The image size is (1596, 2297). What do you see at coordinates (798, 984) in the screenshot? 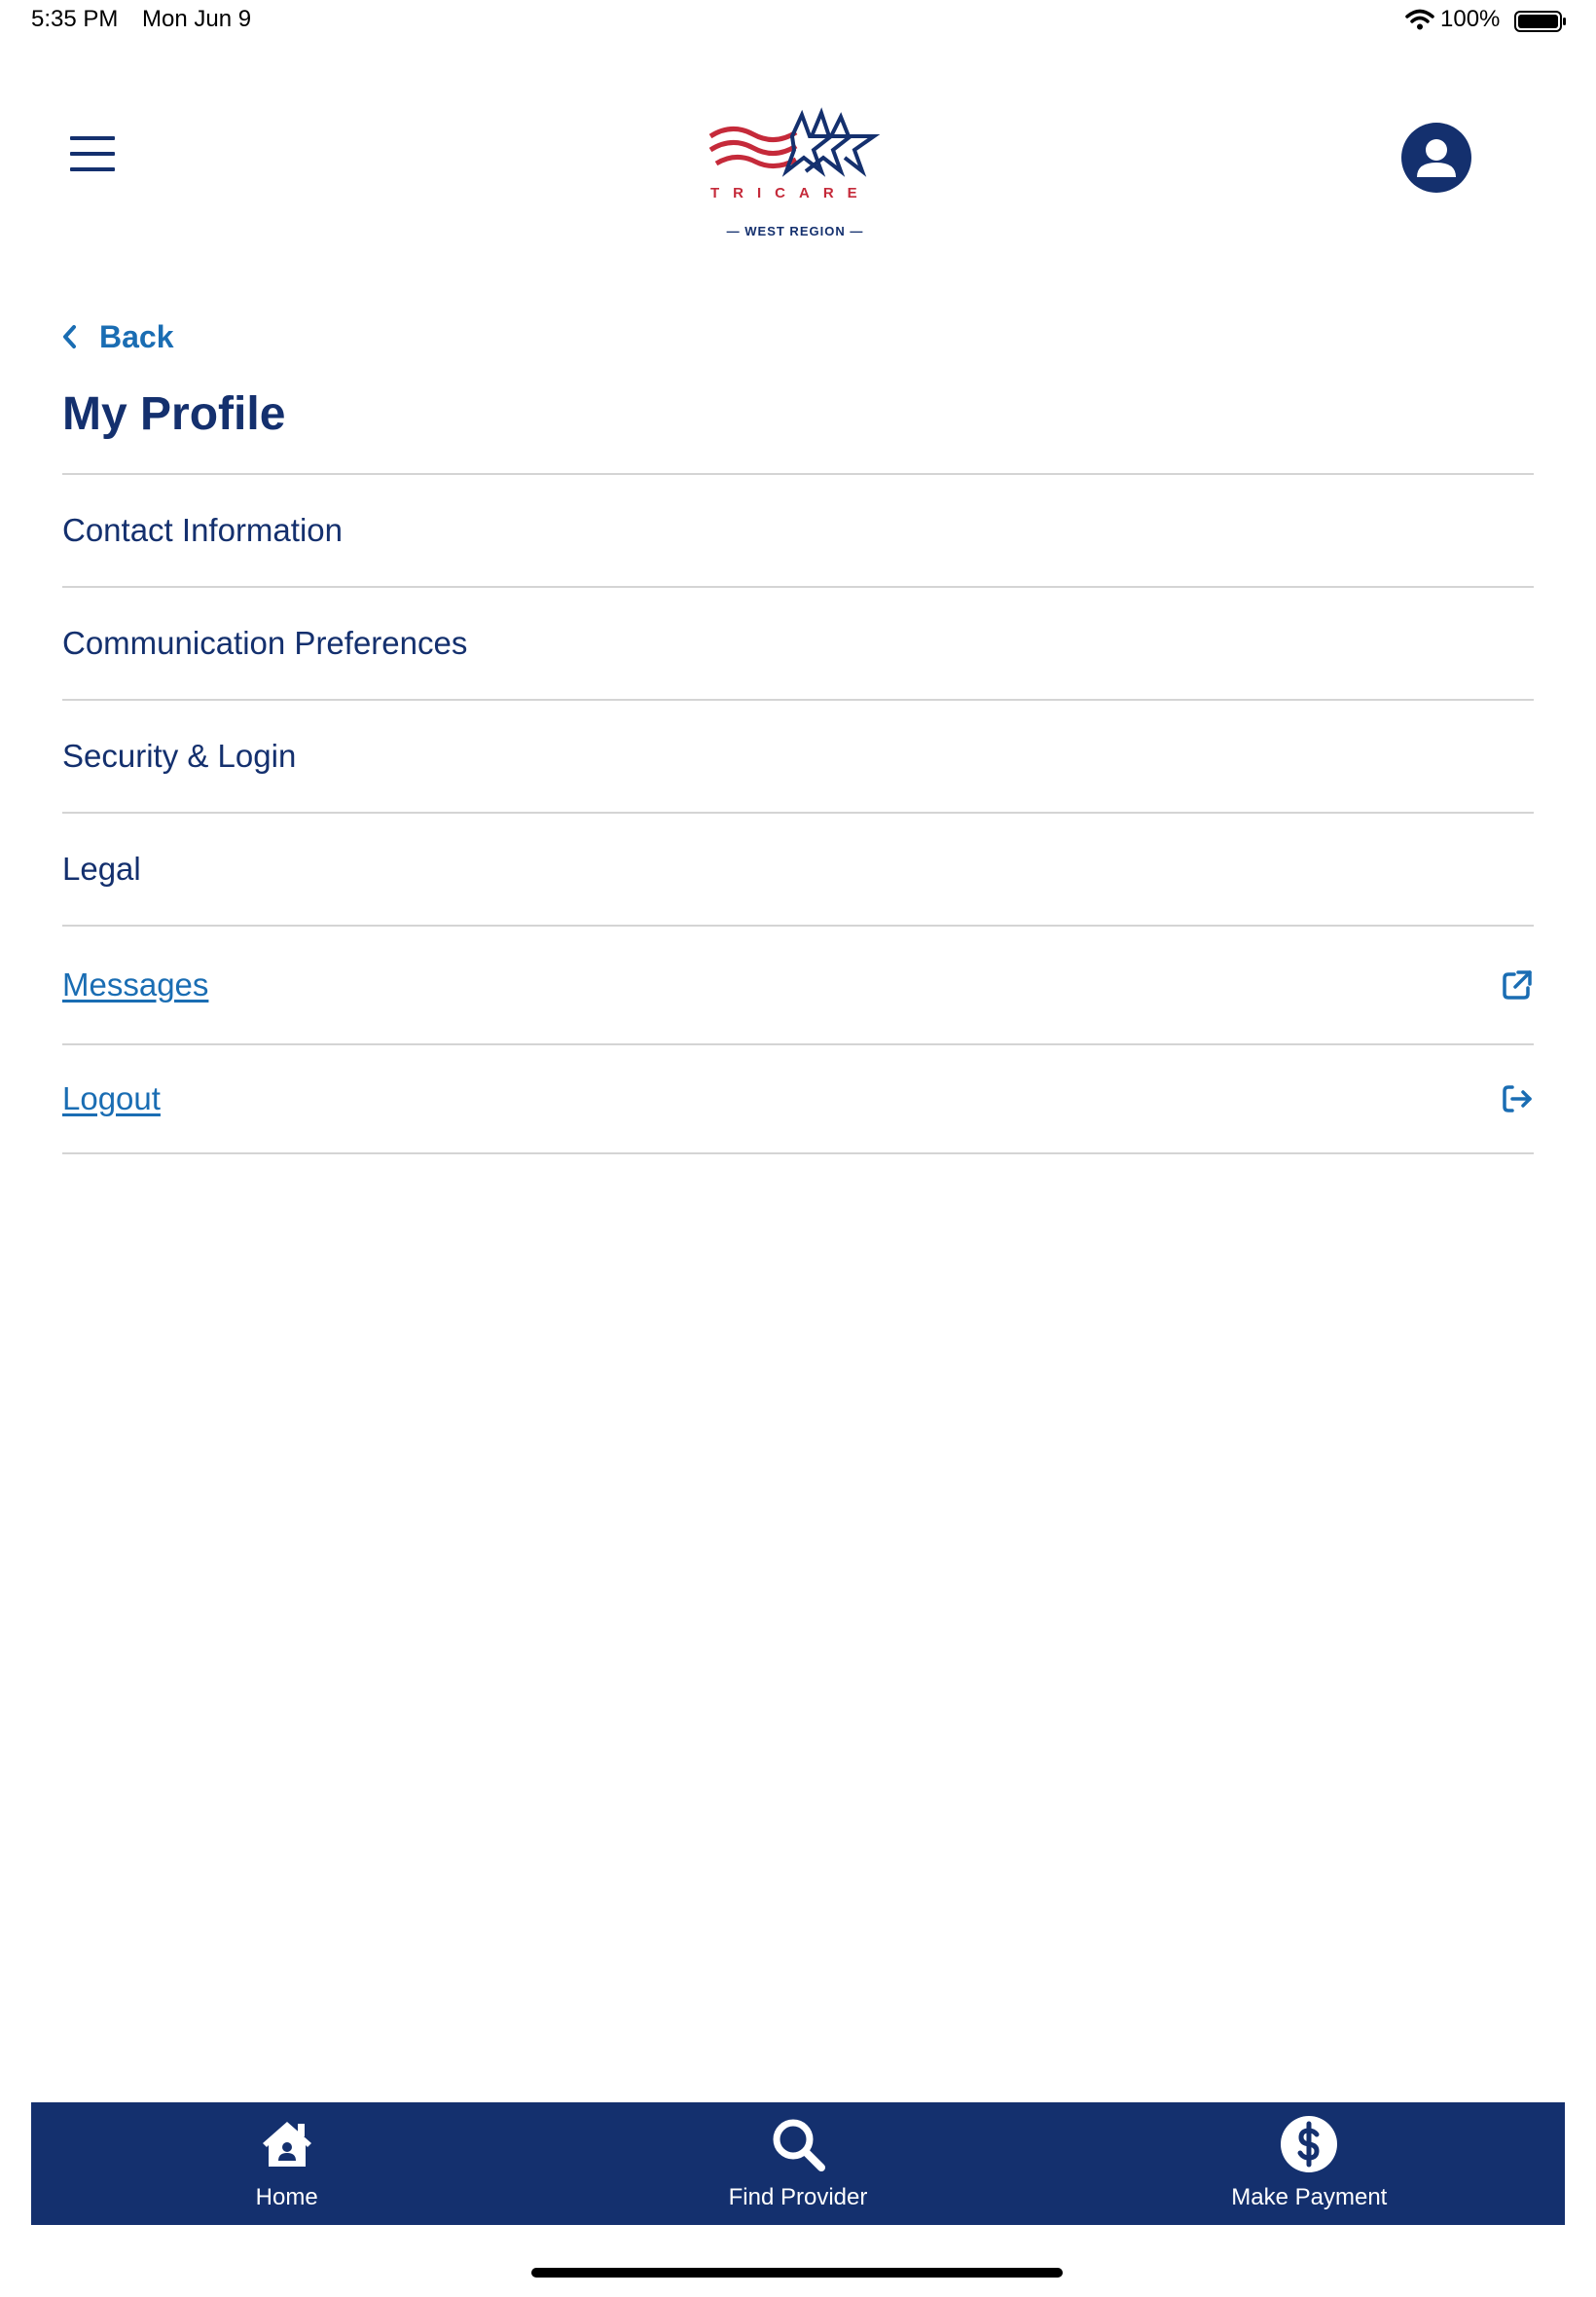
I see `messages-link-row: Messages` at bounding box center [798, 984].